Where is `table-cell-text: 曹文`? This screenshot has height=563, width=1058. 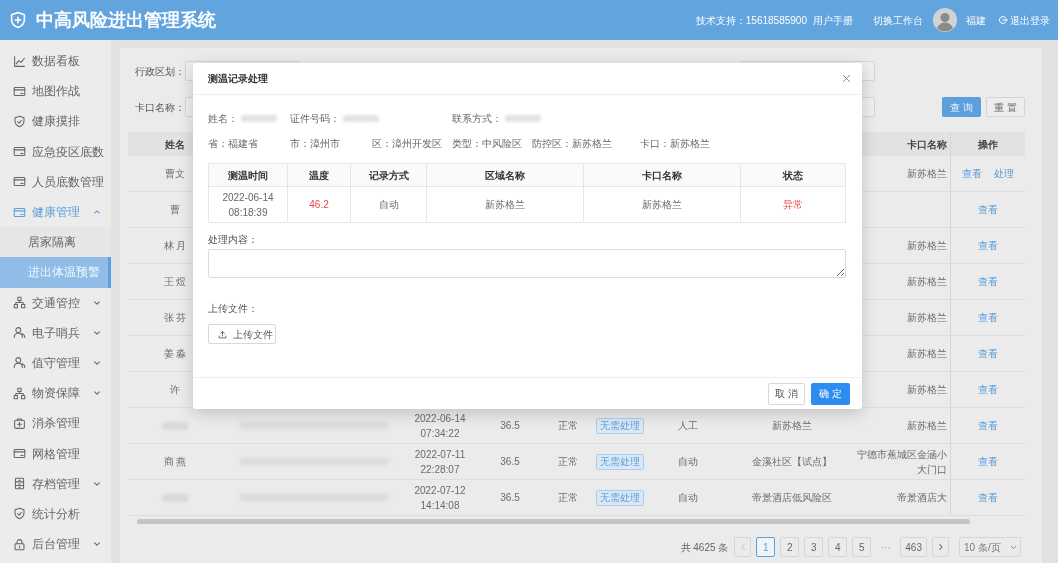
table-cell-text: 曹文 is located at coordinates (175, 174).